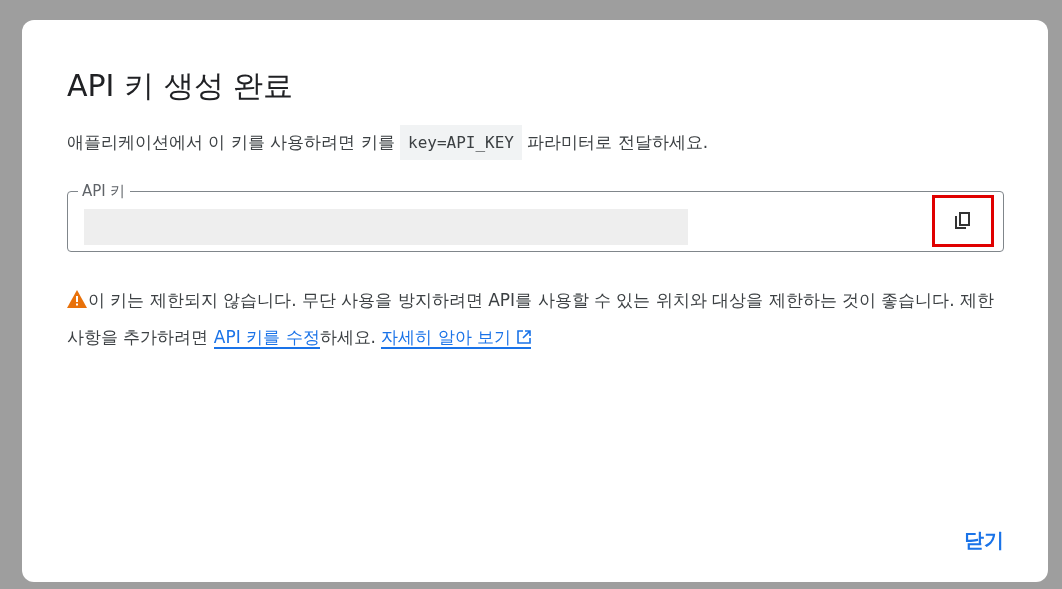 This screenshot has width=1062, height=589. What do you see at coordinates (531, 320) in the screenshot?
I see `warning-text: 이 키는 제한되지 않습니다. 무단 사용을 방지하려면 API를 사용할 수 있는 위치와 대상을 제한하는 것이 좋습니다. 제한사항을 추가하려면 API 키를 수정하세요. 자세히 알아 보기` at bounding box center [531, 320].